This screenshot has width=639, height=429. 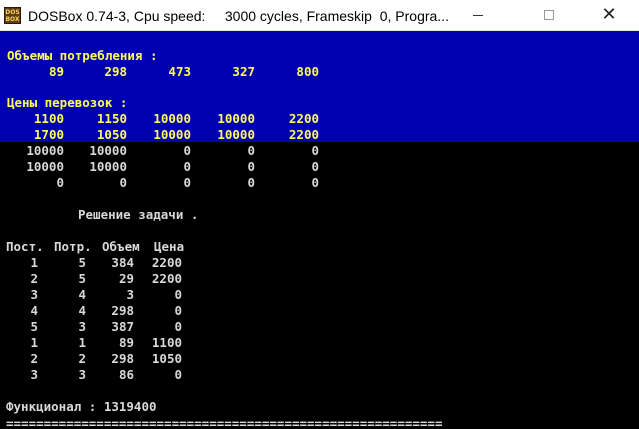 I want to click on maximize-icon, so click(x=549, y=15).